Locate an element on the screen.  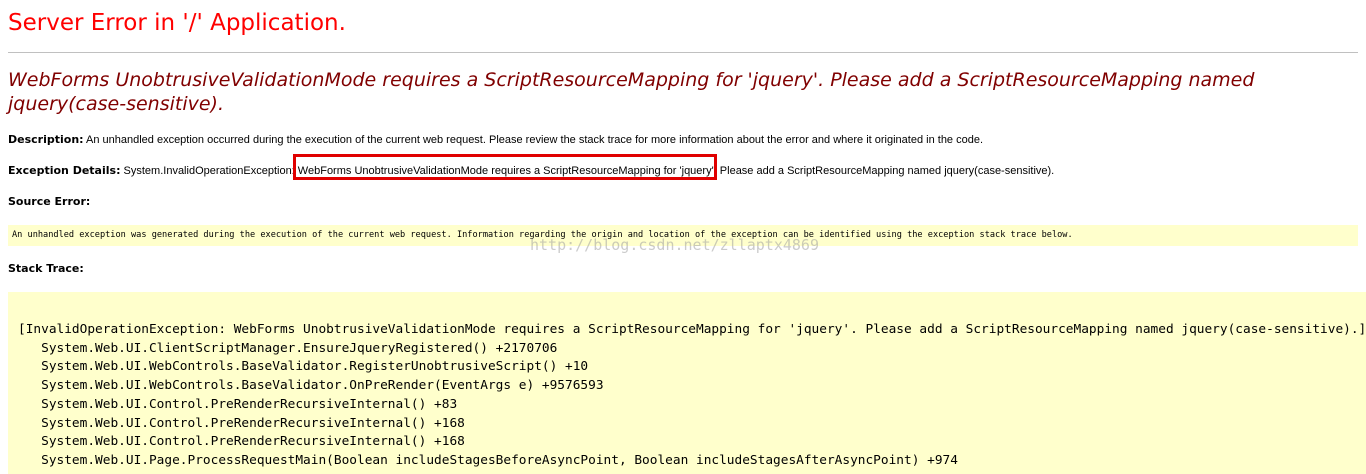
page-title: Server Error in '/' Application. is located at coordinates (177, 23).